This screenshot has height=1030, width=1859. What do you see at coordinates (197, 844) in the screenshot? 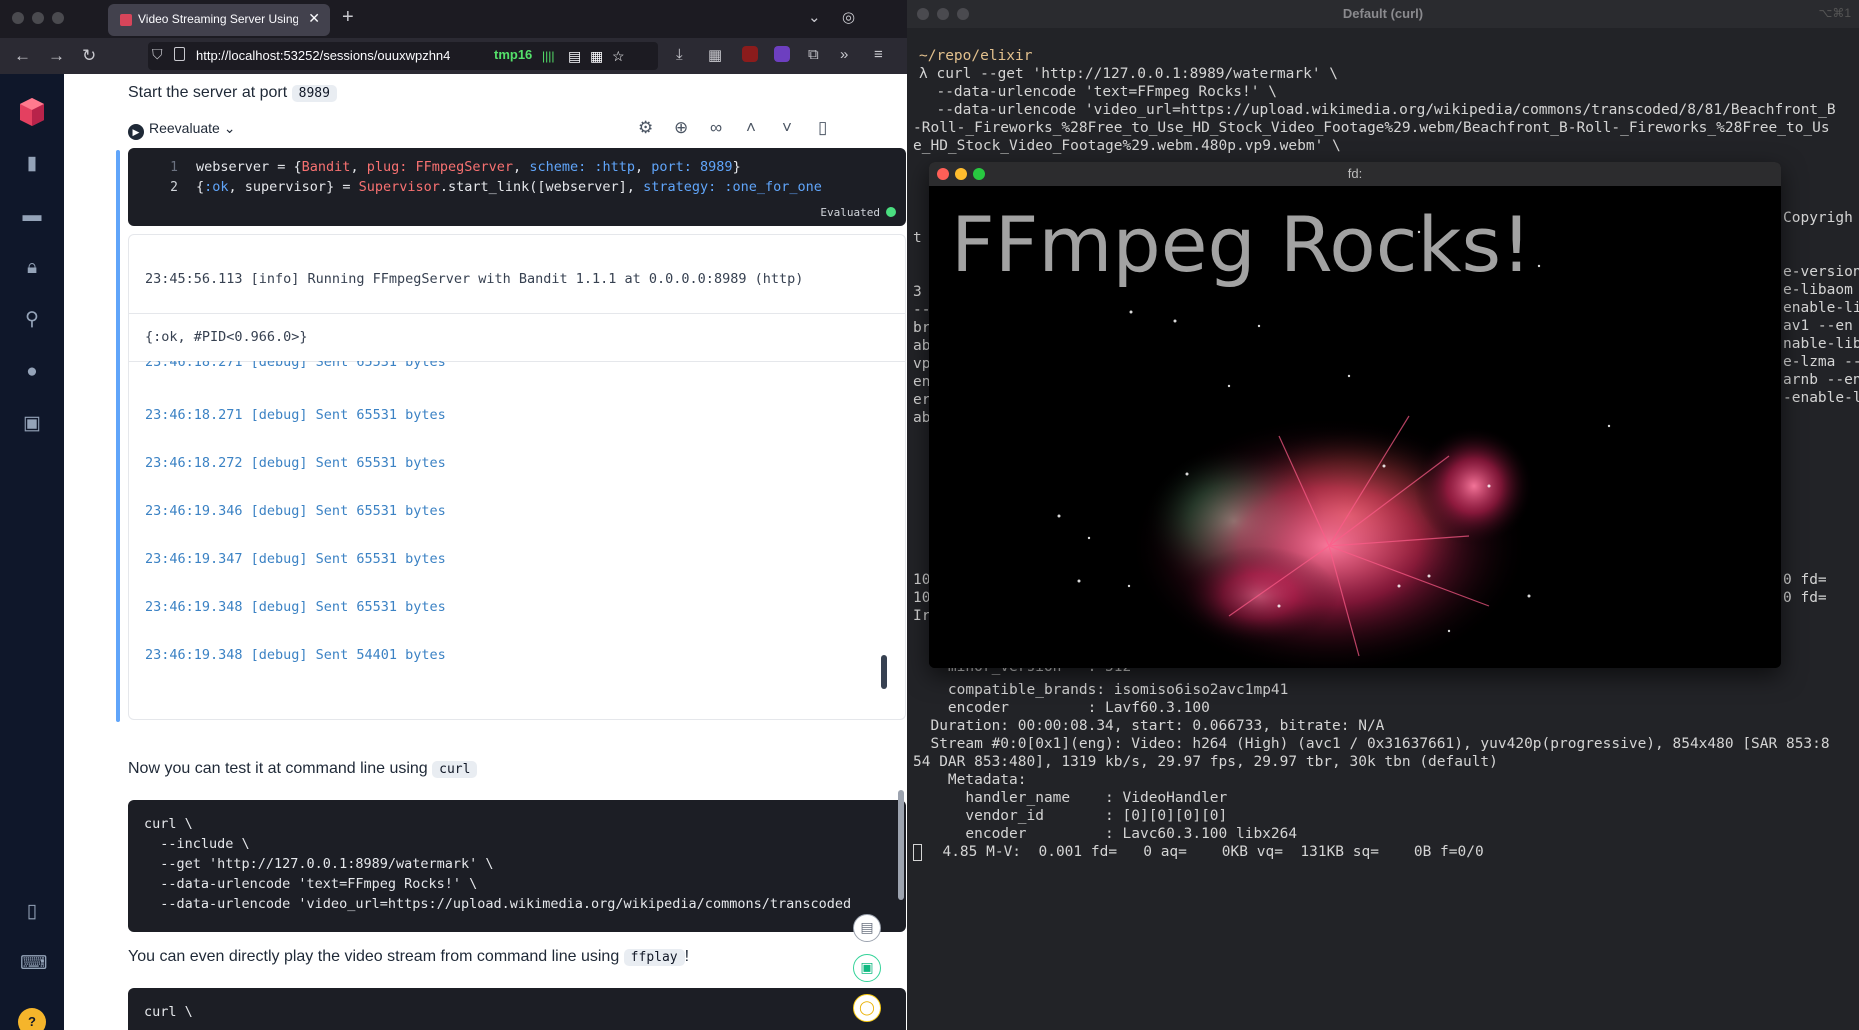
I see `code-line: --include \` at bounding box center [197, 844].